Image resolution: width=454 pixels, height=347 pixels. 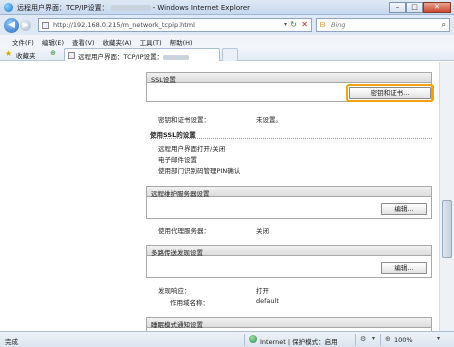 I want to click on stop-icon: ✕, so click(x=304, y=24).